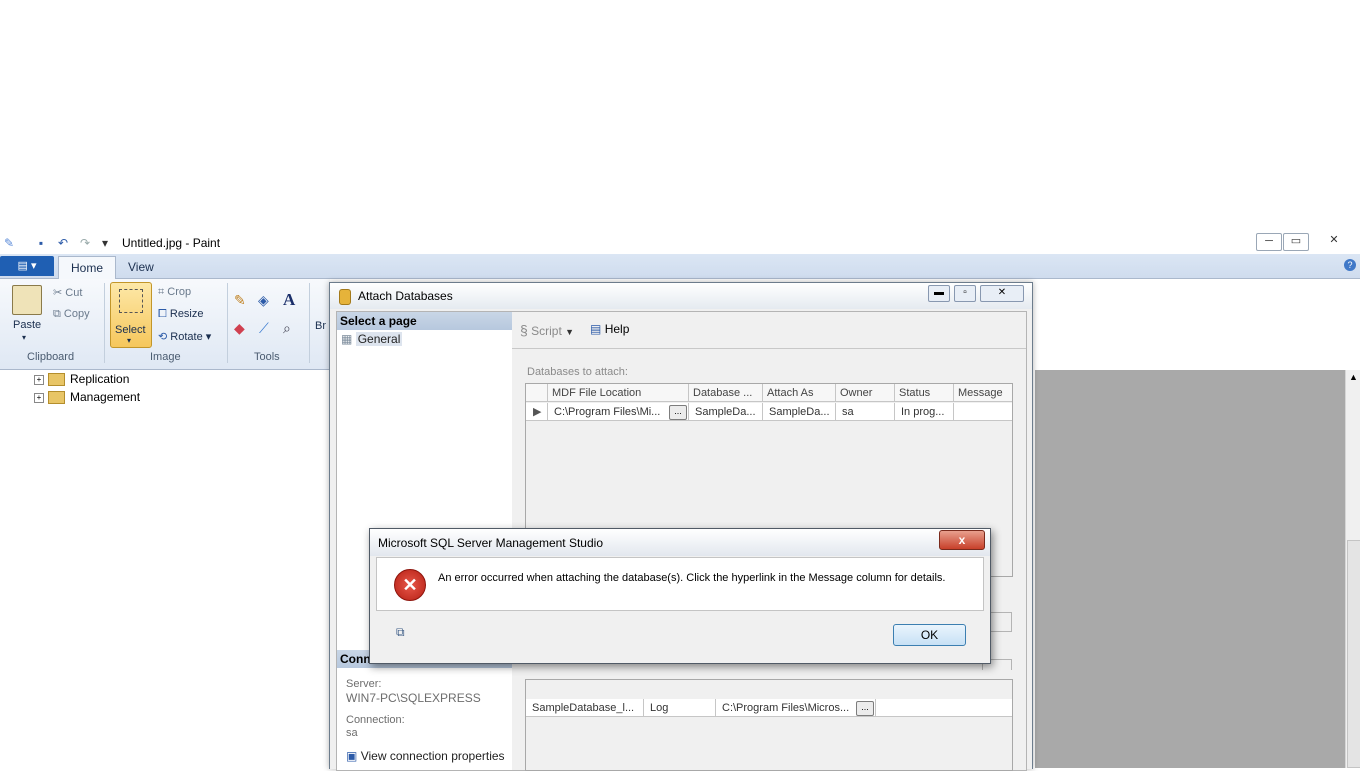  What do you see at coordinates (131, 315) in the screenshot?
I see `select-button: Select ▾` at bounding box center [131, 315].